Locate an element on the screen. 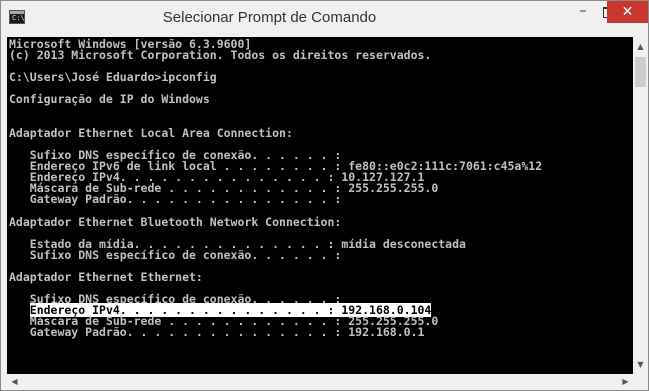  close-button: ✕ is located at coordinates (627, 12).